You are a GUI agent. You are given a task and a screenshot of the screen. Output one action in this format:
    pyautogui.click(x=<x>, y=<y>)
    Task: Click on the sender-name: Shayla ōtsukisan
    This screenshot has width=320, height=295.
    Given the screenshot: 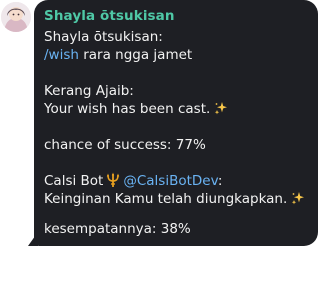 What is the action you would take?
    pyautogui.click(x=109, y=16)
    